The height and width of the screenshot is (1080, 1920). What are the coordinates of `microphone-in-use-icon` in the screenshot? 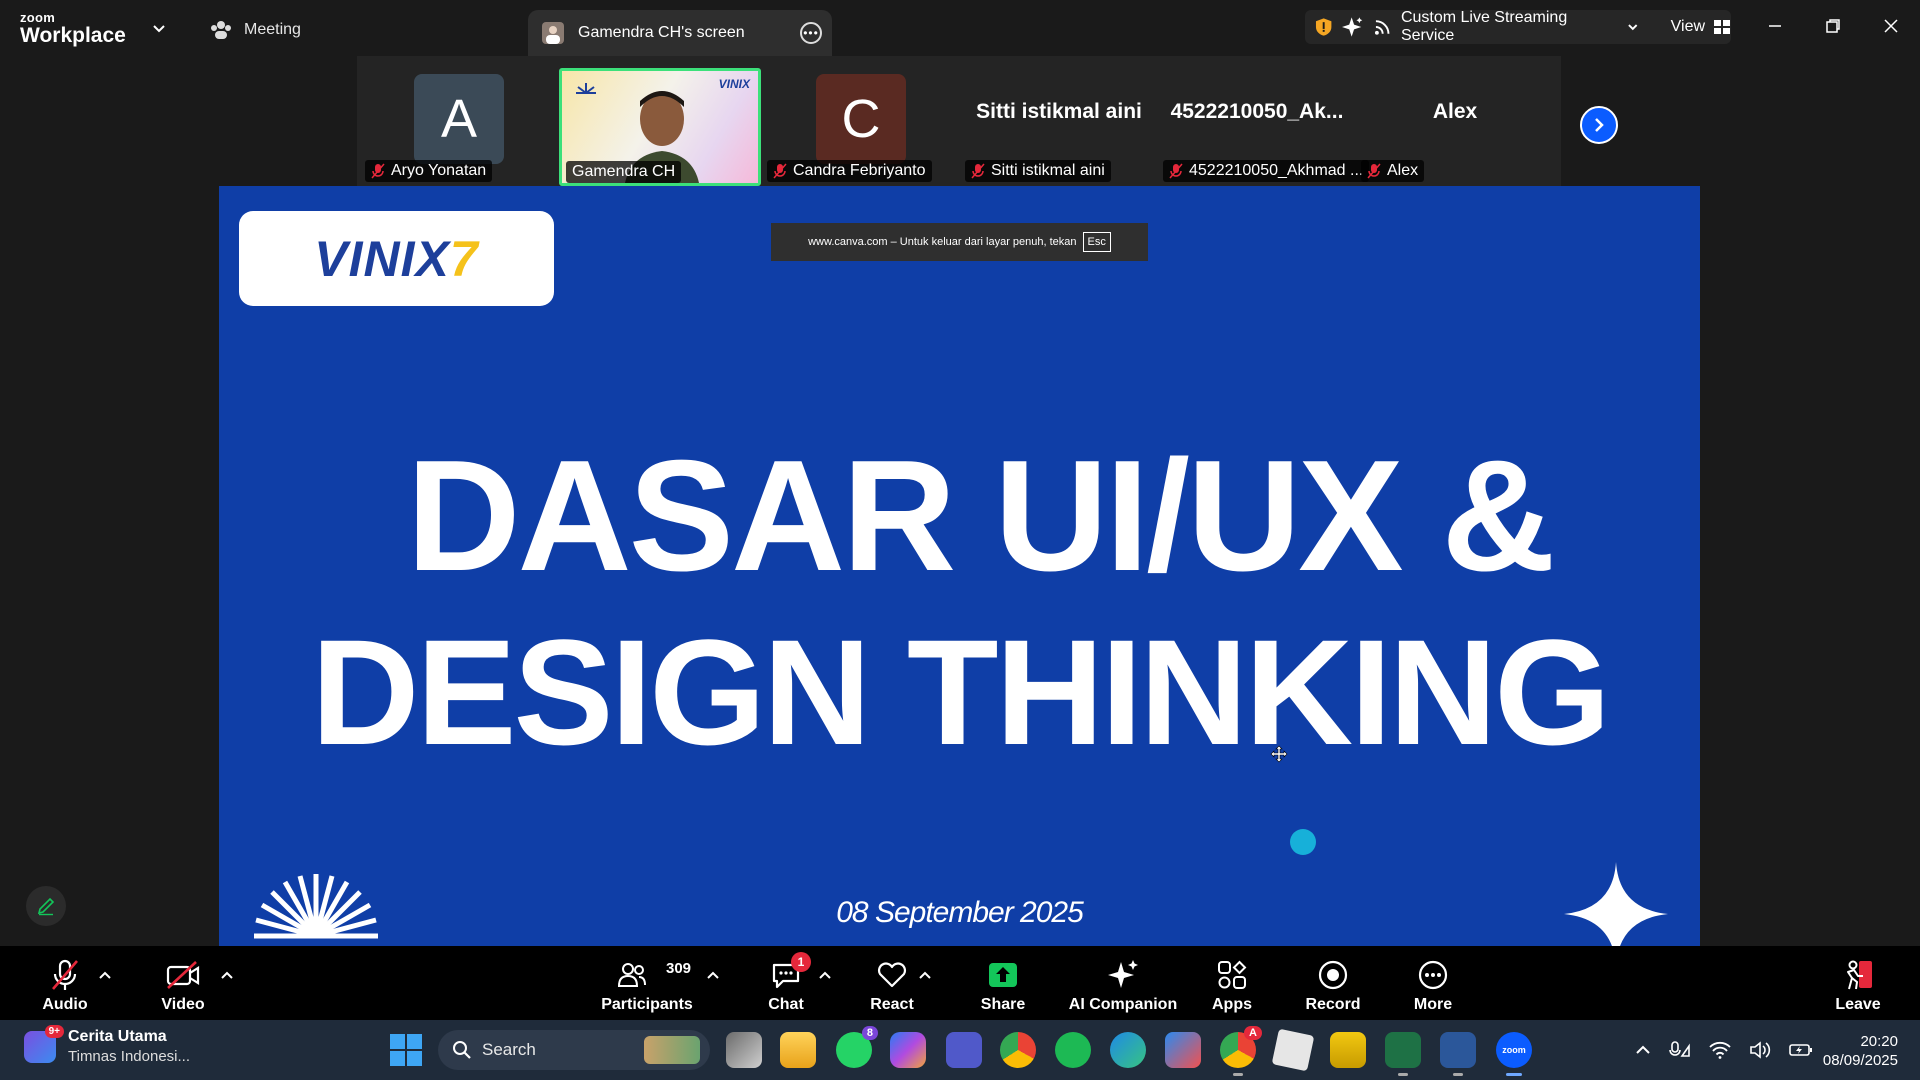 It's located at (1680, 1050).